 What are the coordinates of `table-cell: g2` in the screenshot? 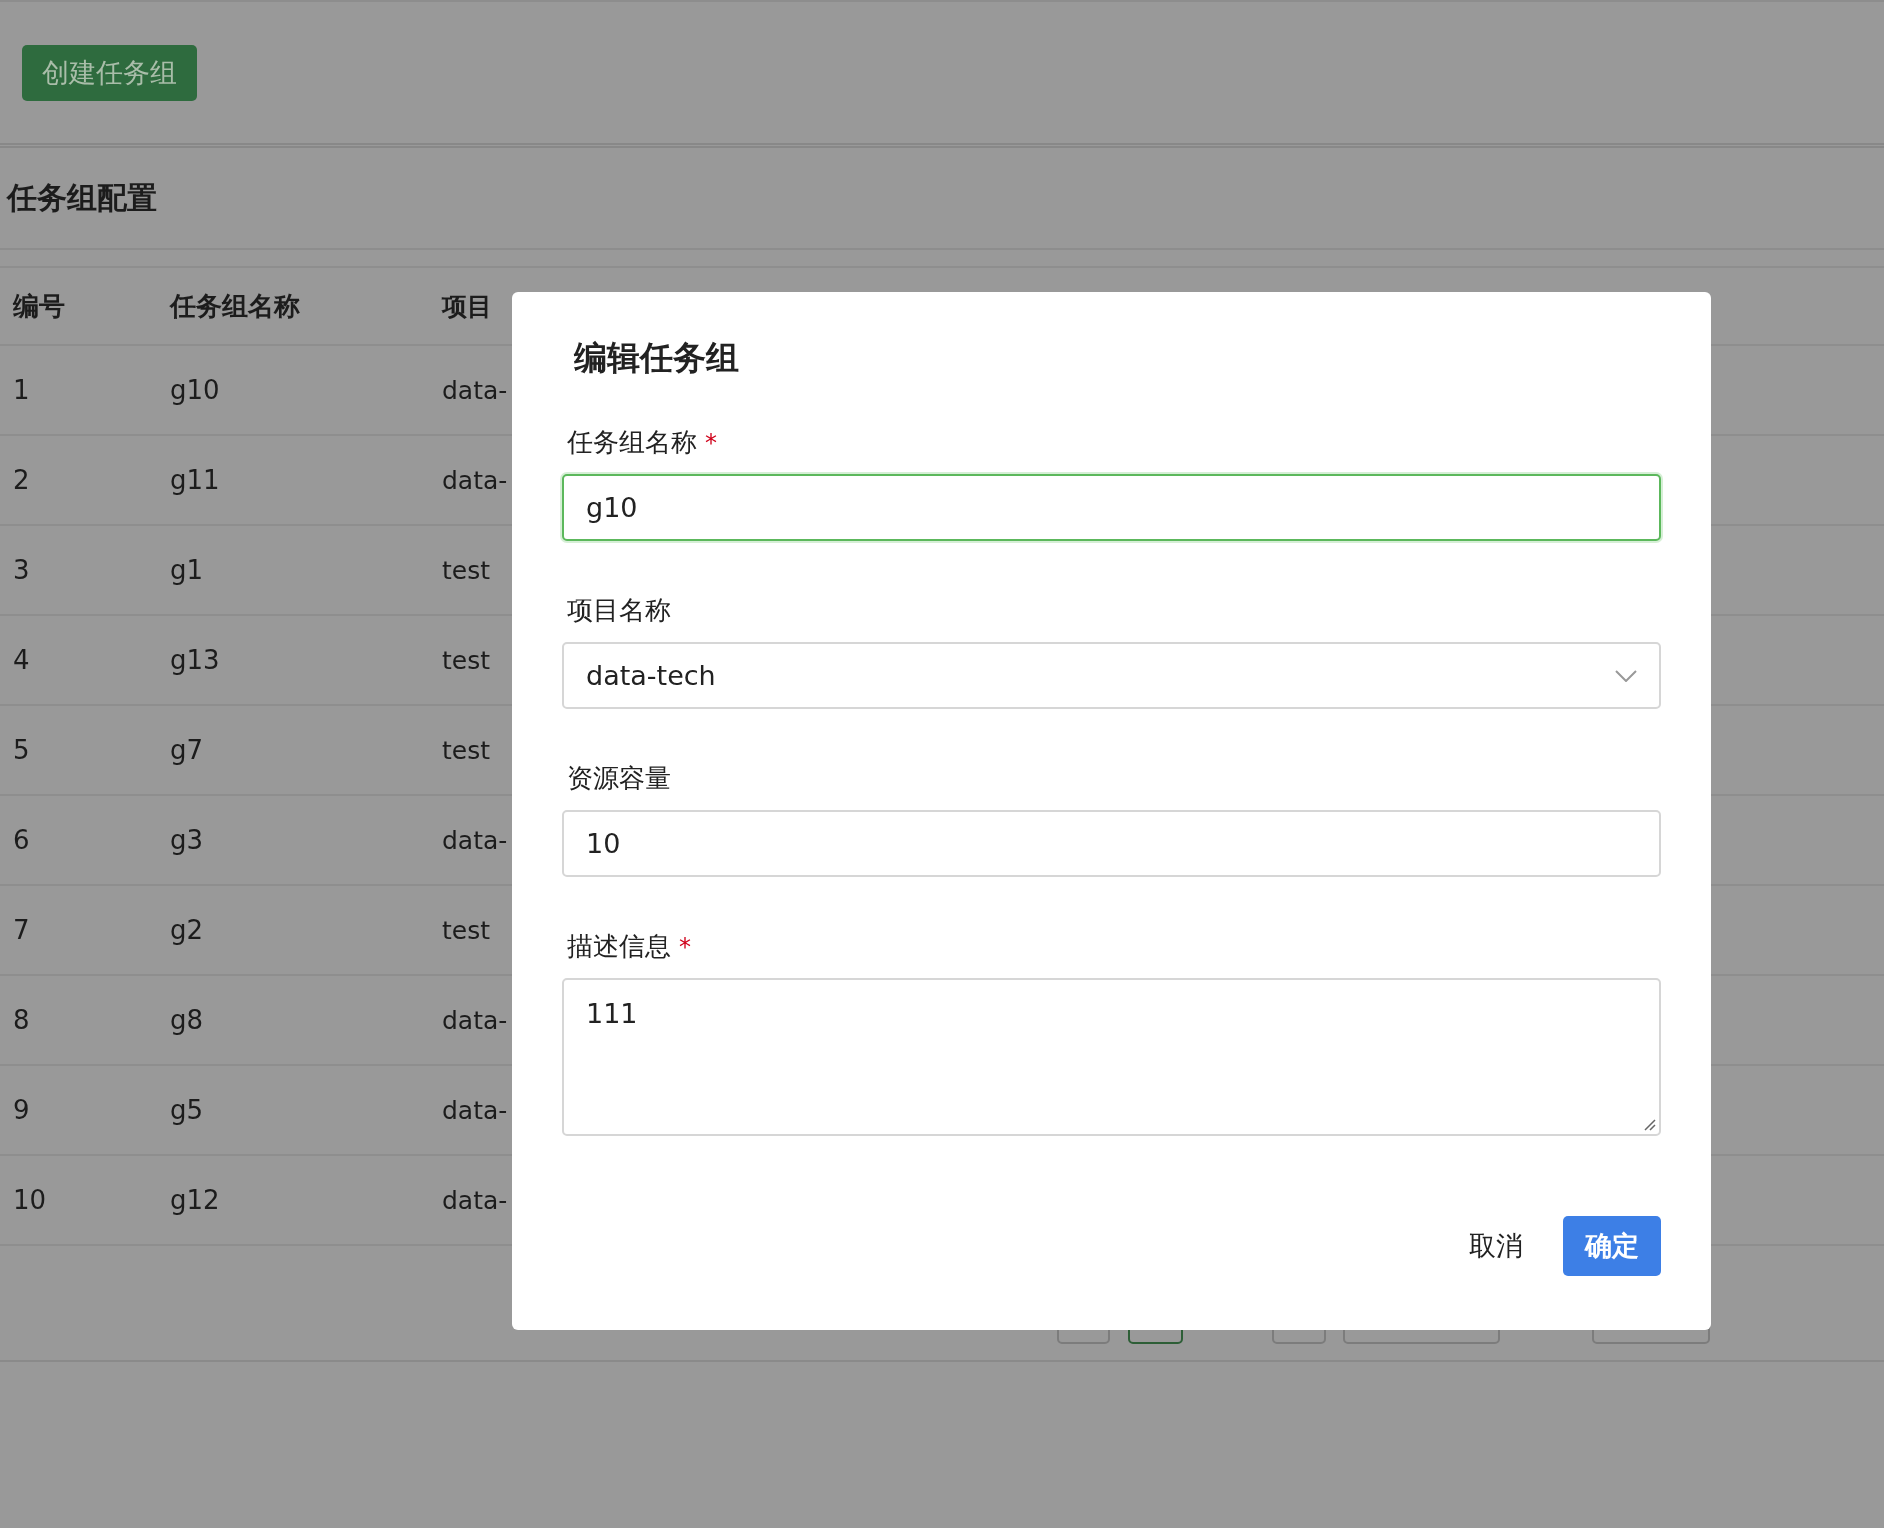 It's located at (299, 930).